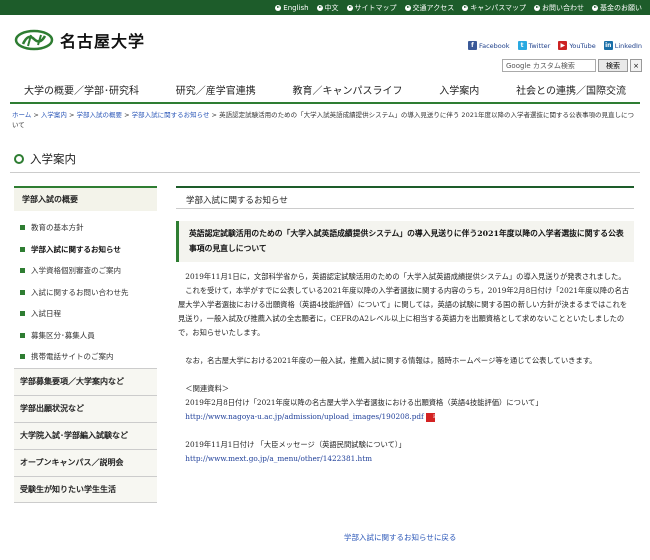 This screenshot has height=560, width=650. Describe the element at coordinates (325, 172) in the screenshot. I see `divider` at that location.